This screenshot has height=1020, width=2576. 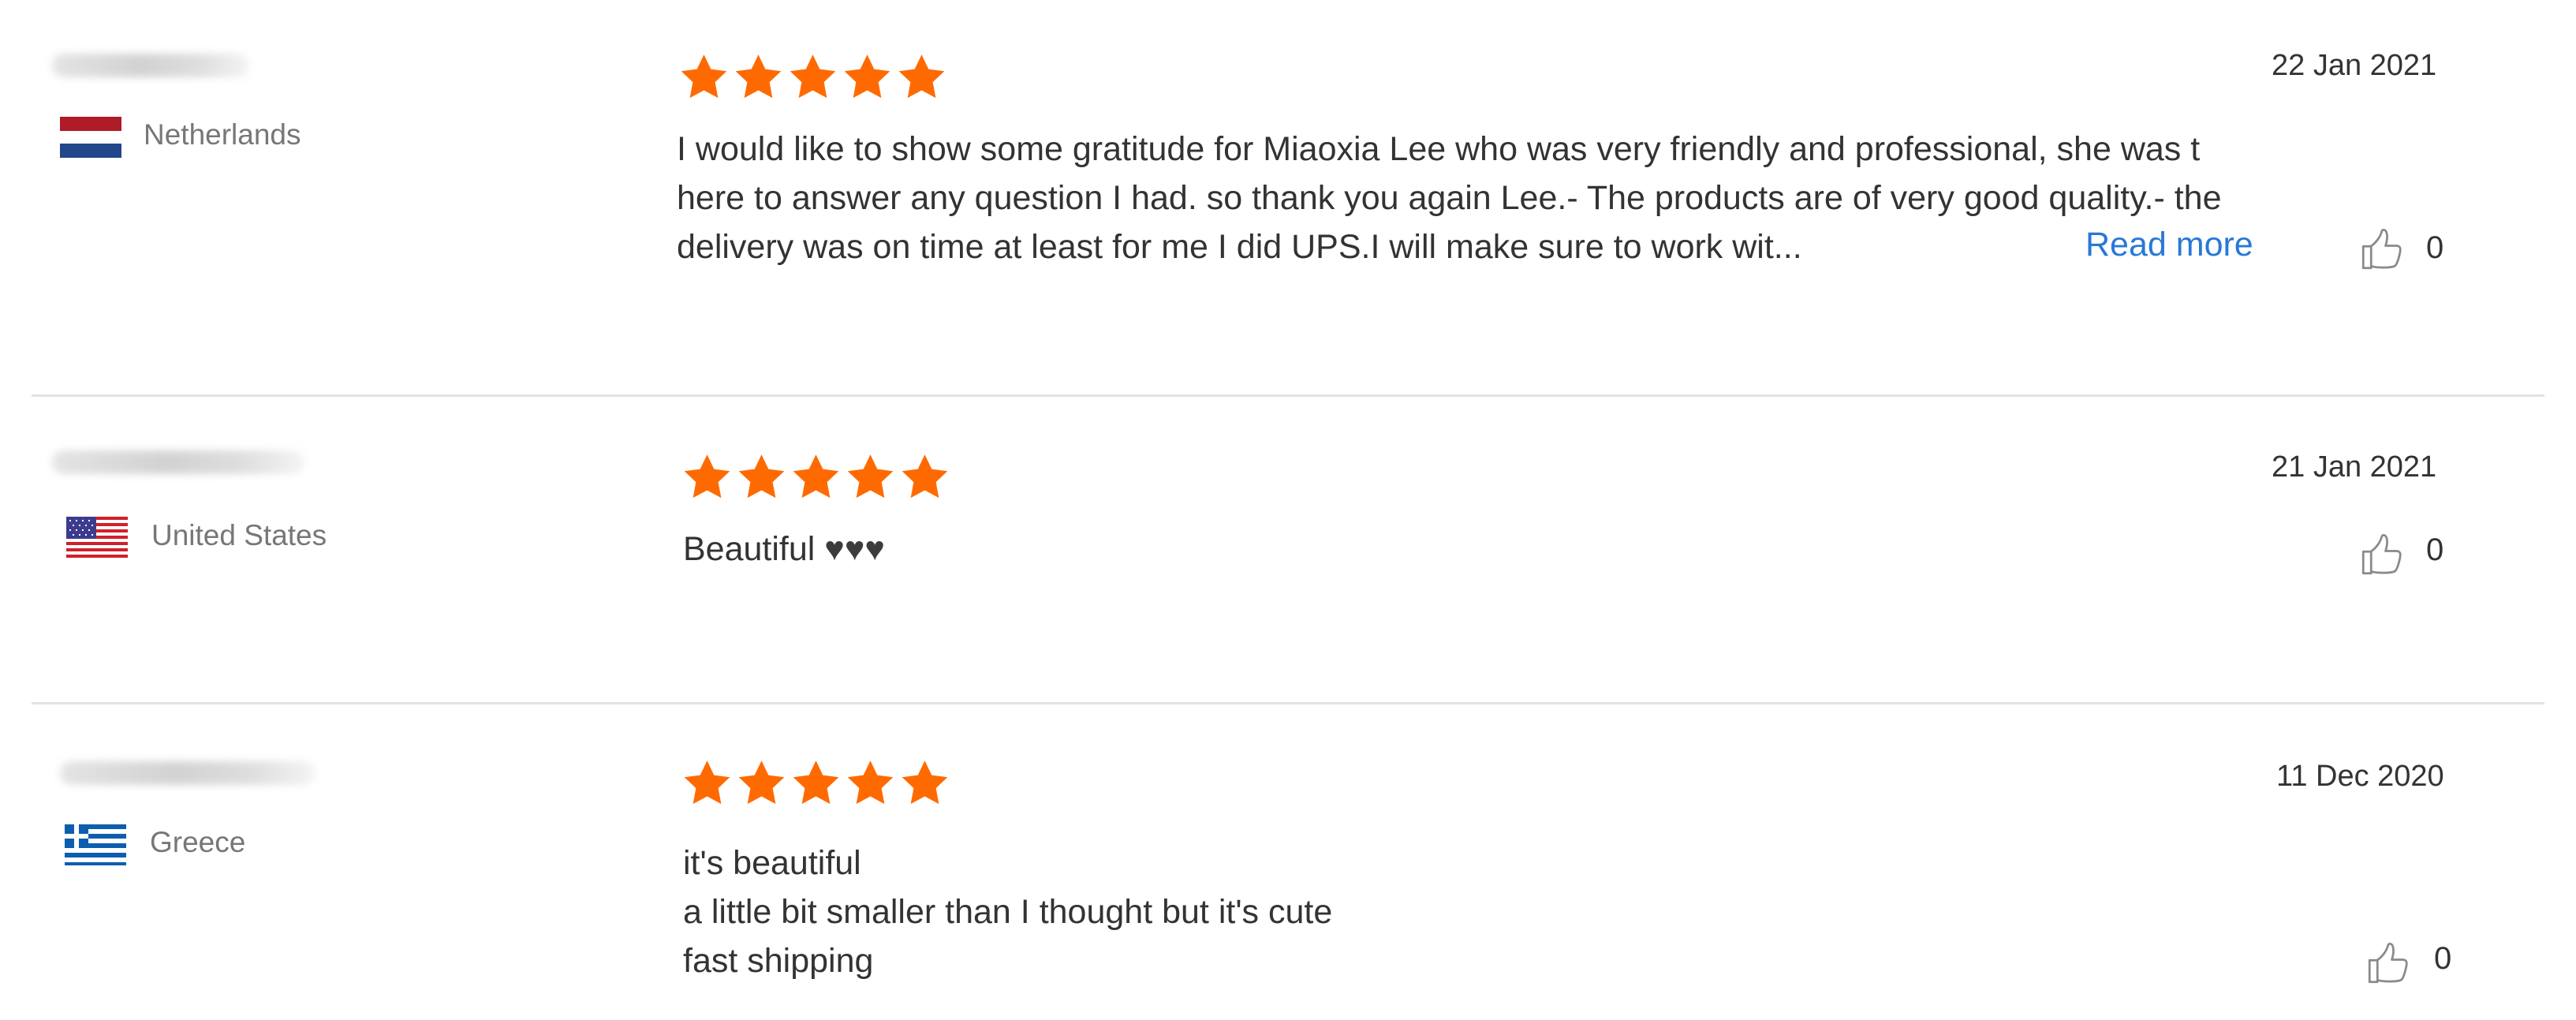 I want to click on hearts-emoji: ♥♥♥, so click(x=854, y=549).